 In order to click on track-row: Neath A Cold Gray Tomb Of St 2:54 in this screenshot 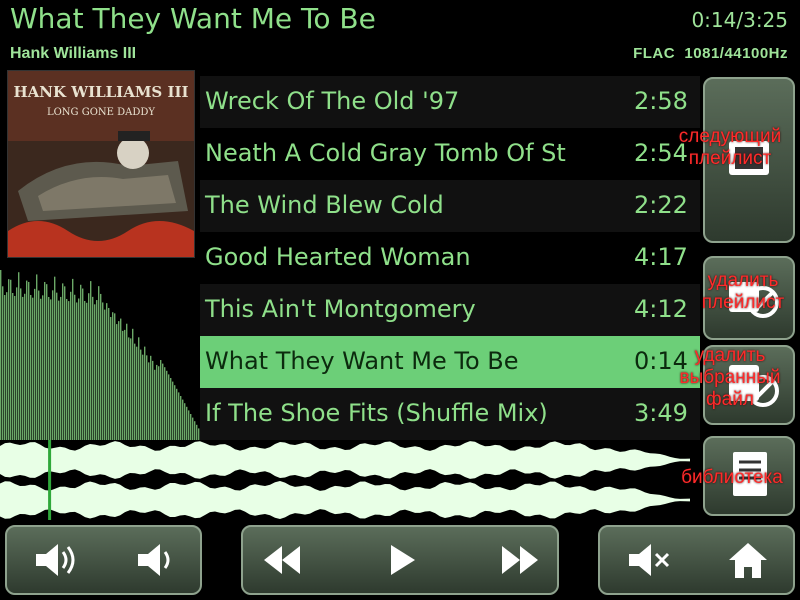, I will do `click(450, 154)`.